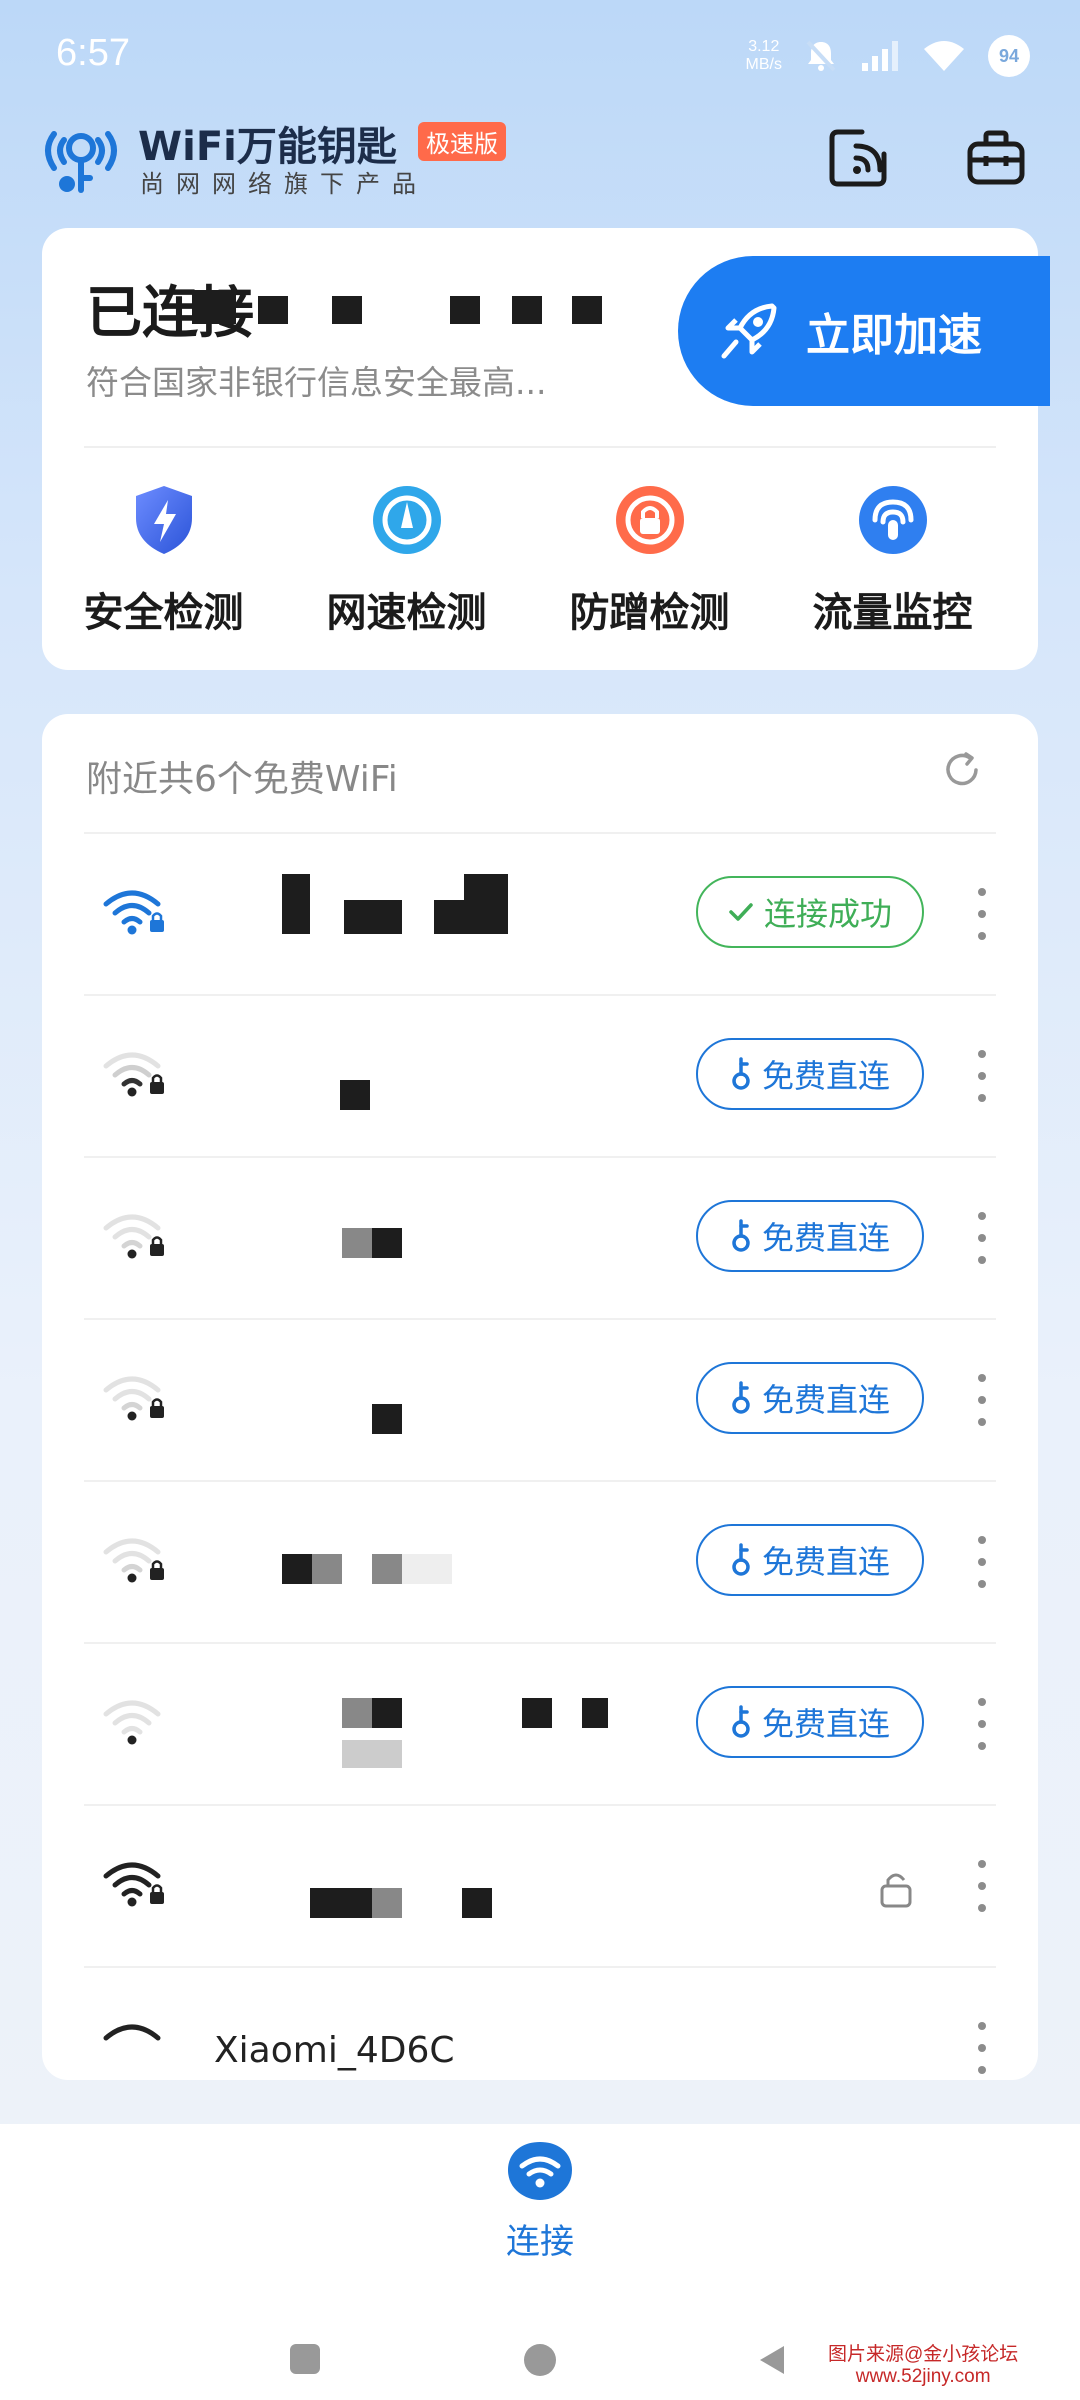  What do you see at coordinates (923, 2365) in the screenshot?
I see `watermark: 图片来源@金小孩论坛 www.52jiny.com` at bounding box center [923, 2365].